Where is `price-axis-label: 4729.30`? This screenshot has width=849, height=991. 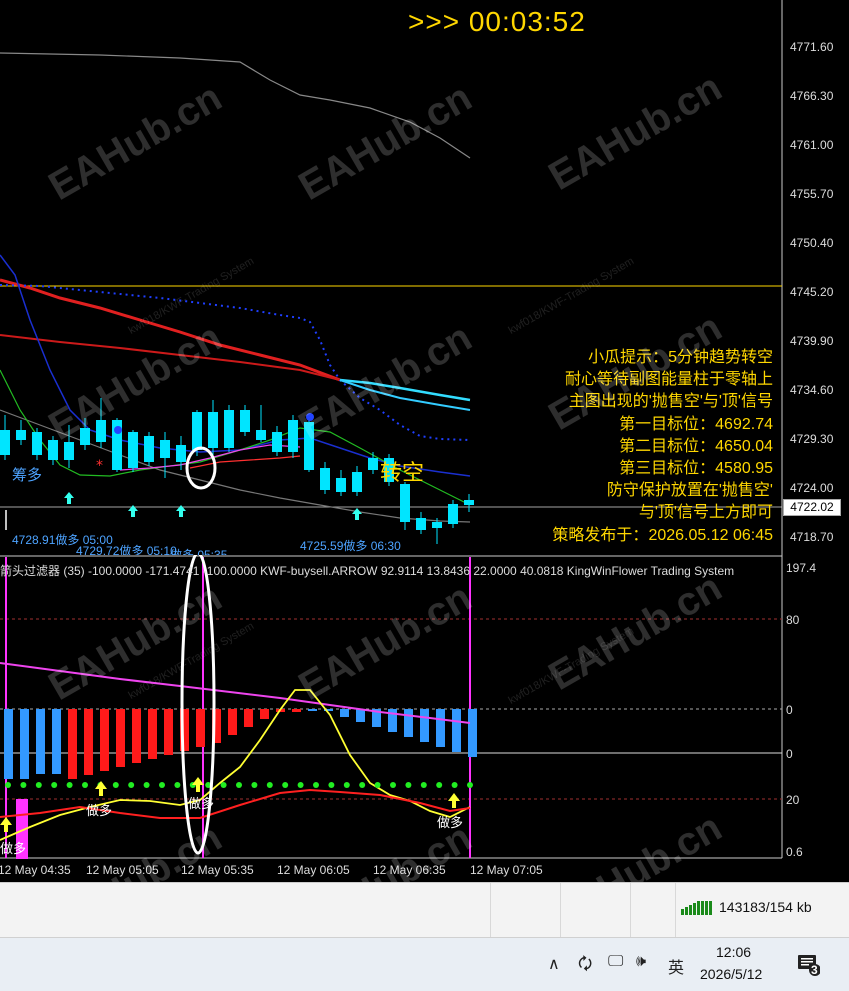 price-axis-label: 4729.30 is located at coordinates (812, 439).